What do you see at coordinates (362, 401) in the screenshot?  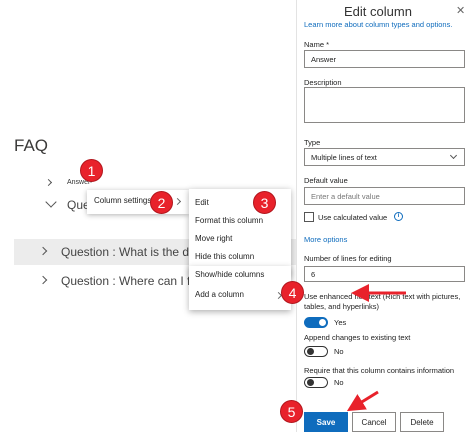 I see `arrow-to-save-button` at bounding box center [362, 401].